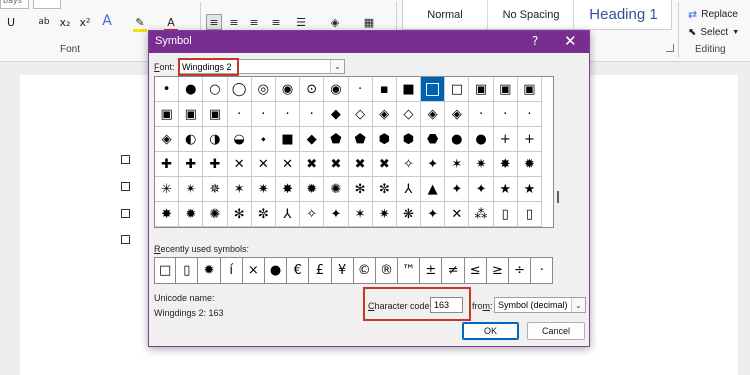 This screenshot has height=375, width=750. Describe the element at coordinates (445, 14) in the screenshot. I see `style-normal: Normal` at that location.